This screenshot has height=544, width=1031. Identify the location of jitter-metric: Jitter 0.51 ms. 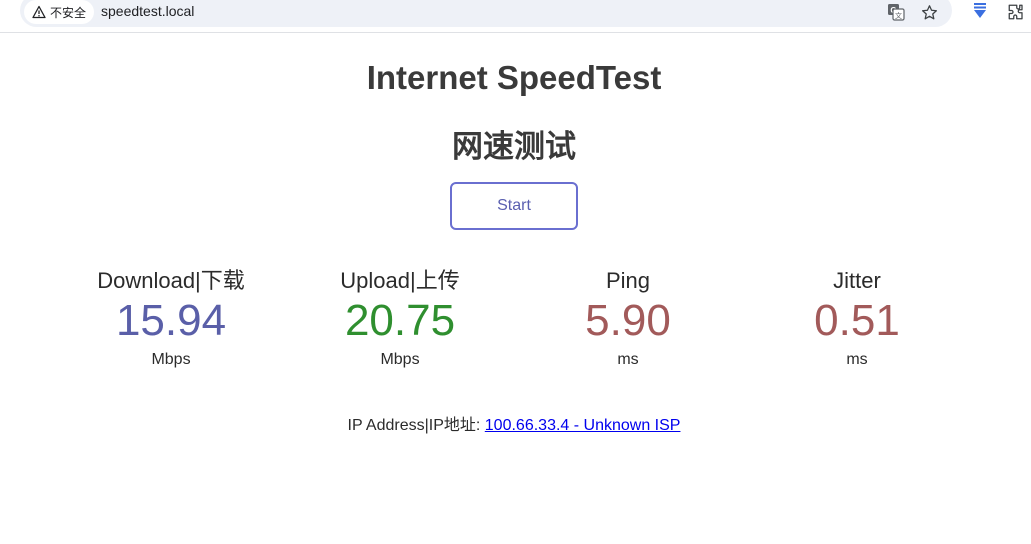
(857, 317).